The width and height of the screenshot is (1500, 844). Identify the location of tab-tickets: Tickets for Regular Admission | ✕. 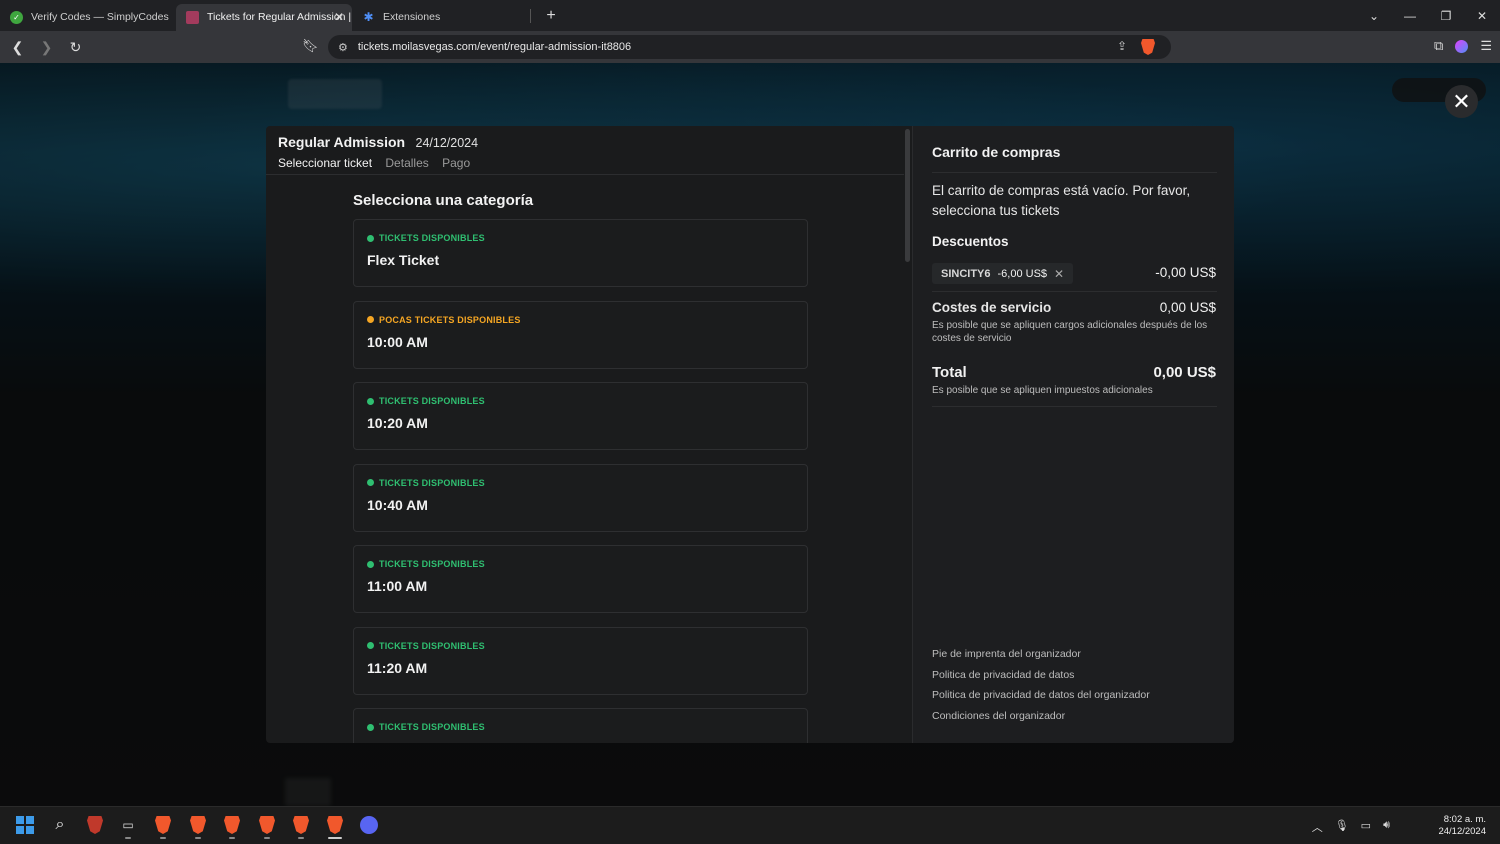
(264, 17).